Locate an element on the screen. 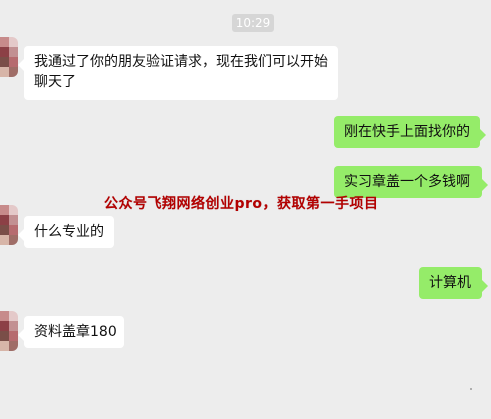 The height and width of the screenshot is (419, 491). incoming-message-text: 什么专业的 is located at coordinates (69, 232).